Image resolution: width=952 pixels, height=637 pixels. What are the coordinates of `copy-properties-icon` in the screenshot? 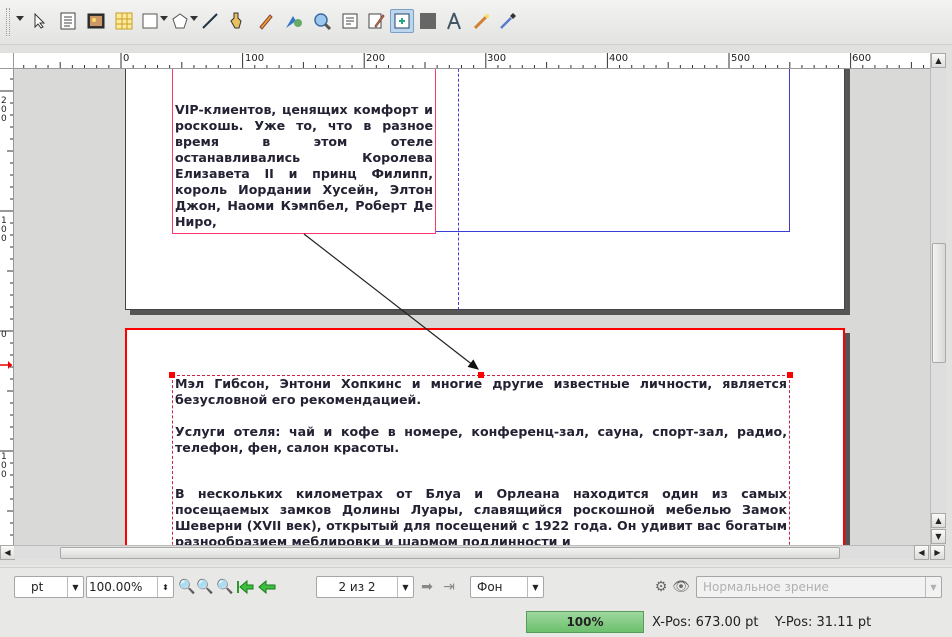 It's located at (482, 21).